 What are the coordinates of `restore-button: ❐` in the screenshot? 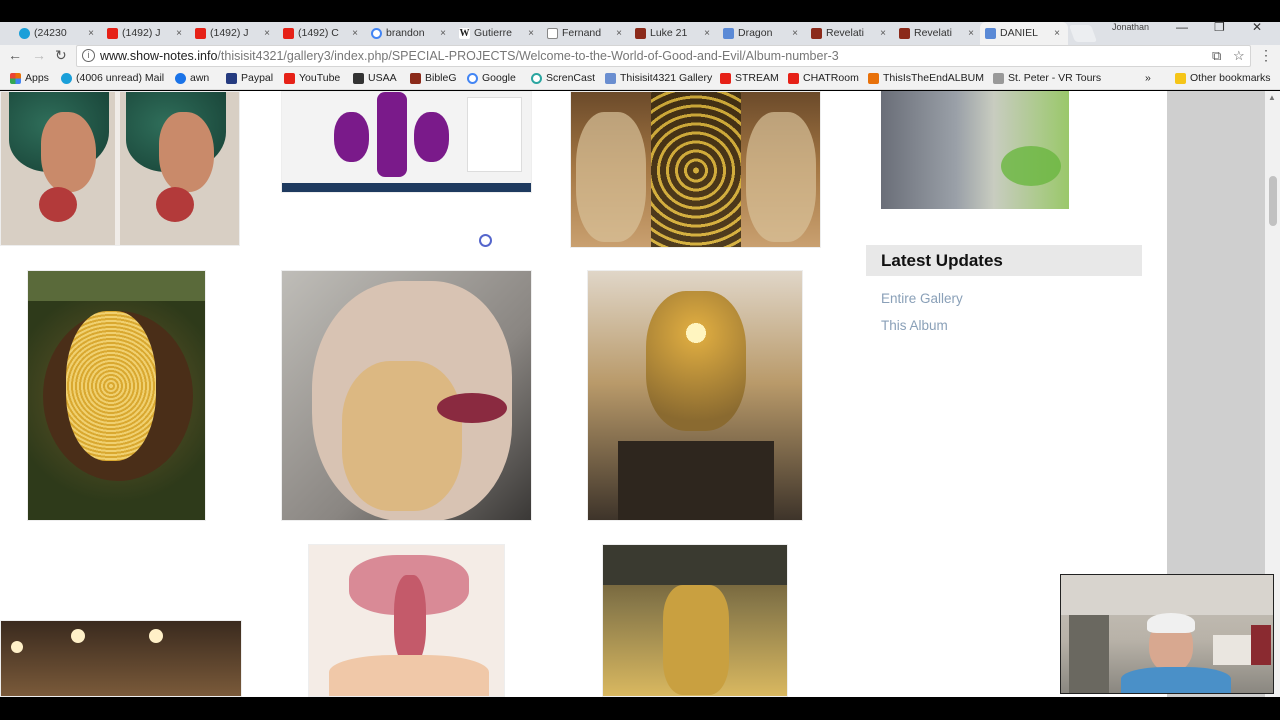 It's located at (1219, 27).